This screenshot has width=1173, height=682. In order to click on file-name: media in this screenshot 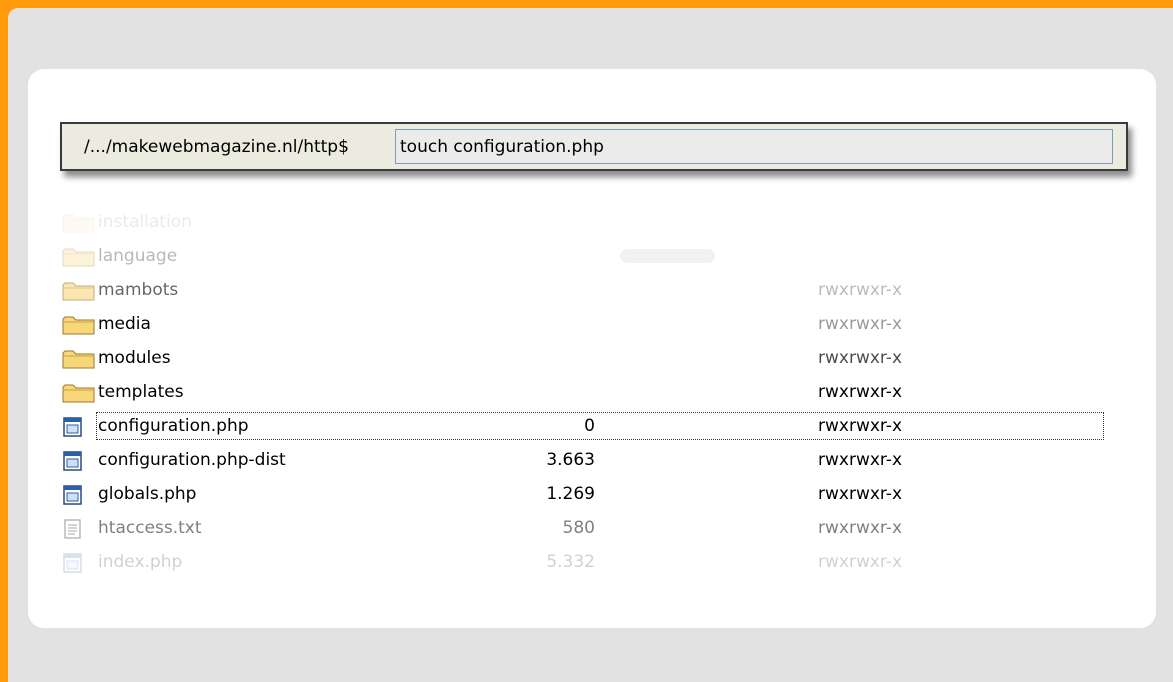, I will do `click(124, 324)`.